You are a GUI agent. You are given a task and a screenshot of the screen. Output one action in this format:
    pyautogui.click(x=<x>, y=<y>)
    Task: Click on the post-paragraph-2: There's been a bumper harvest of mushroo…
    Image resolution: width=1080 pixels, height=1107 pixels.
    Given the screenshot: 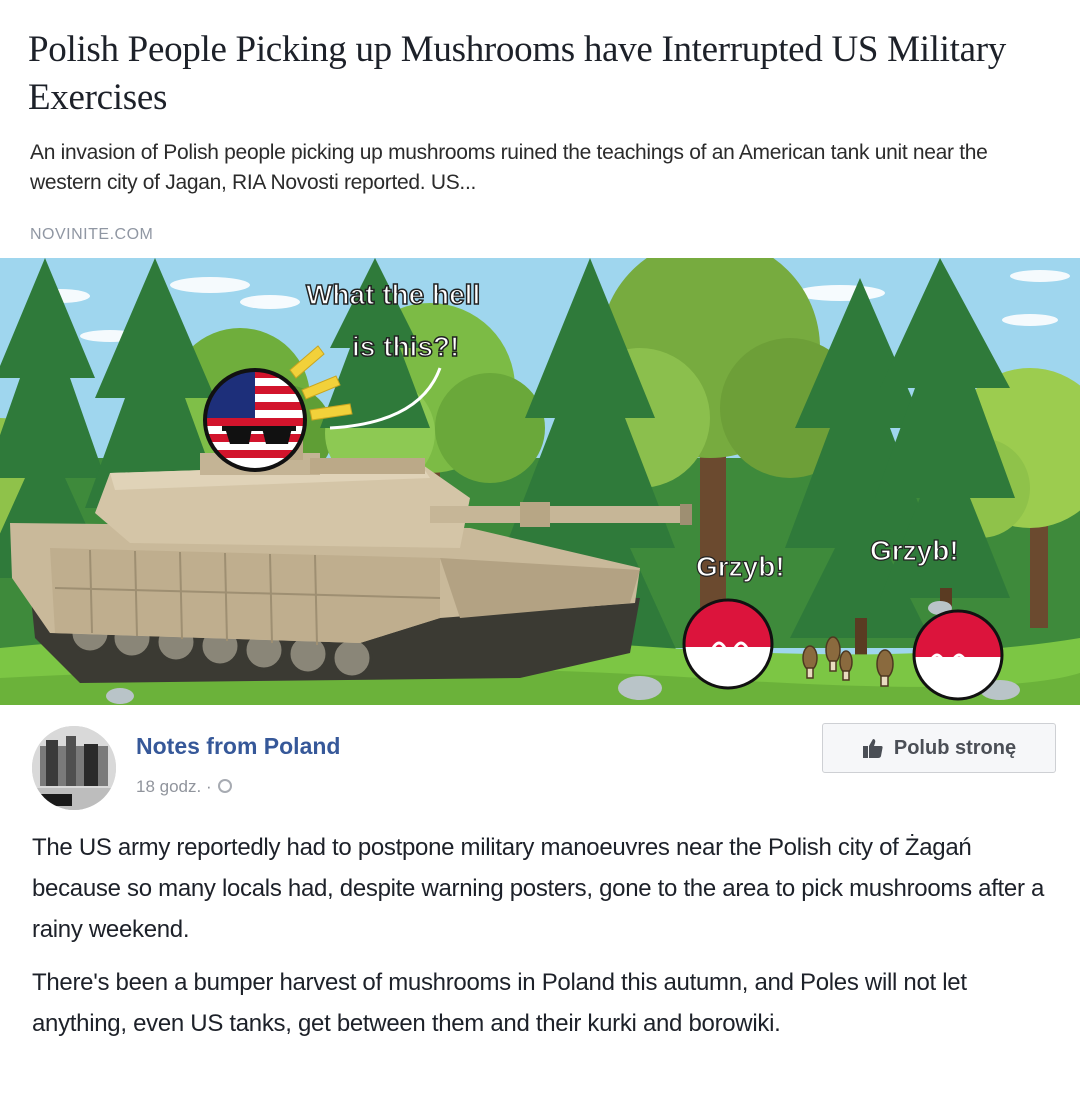 What is the action you would take?
    pyautogui.click(x=499, y=1003)
    